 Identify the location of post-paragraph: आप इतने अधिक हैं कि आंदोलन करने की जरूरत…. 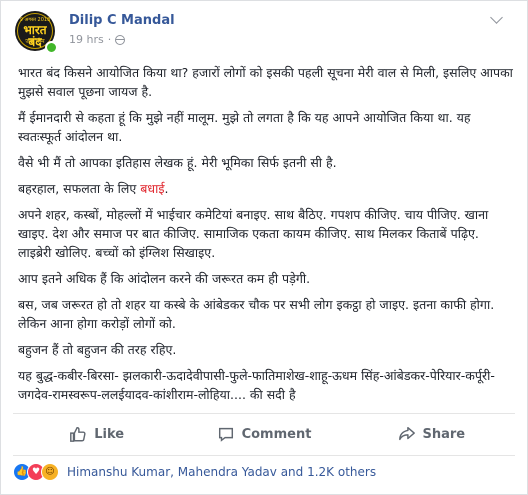
(164, 278).